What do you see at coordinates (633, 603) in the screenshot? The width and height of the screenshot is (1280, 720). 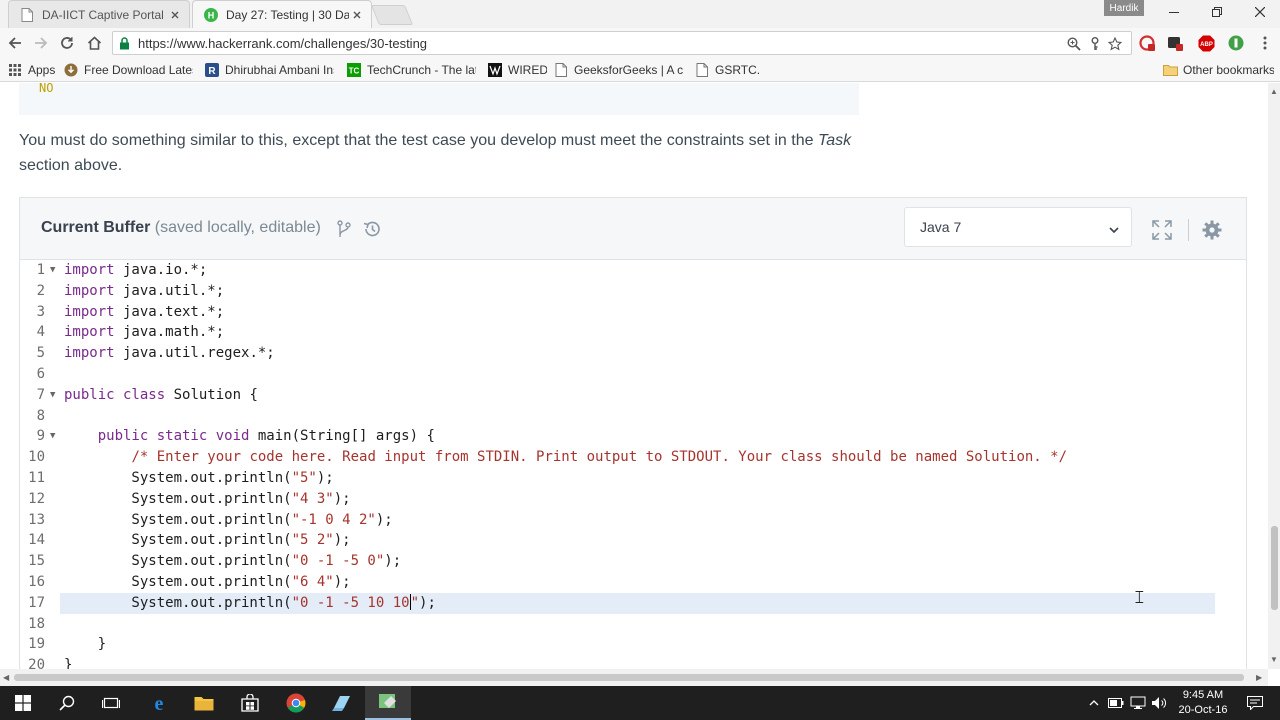 I see `code-line: 17 System.out.println("0 -1 -5 10 10");` at bounding box center [633, 603].